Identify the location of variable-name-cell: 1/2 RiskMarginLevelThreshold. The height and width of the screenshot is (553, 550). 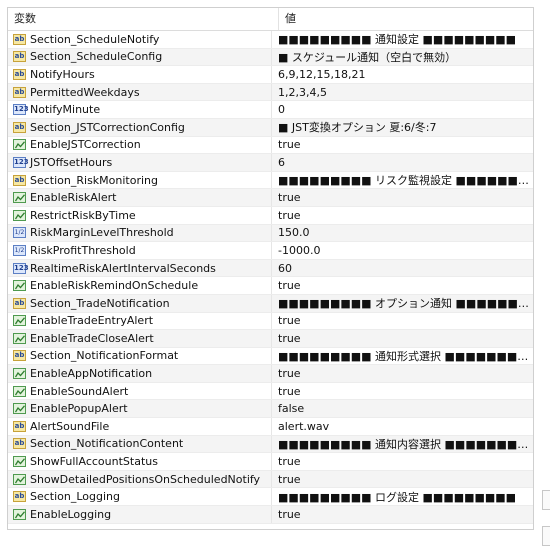
(140, 233).